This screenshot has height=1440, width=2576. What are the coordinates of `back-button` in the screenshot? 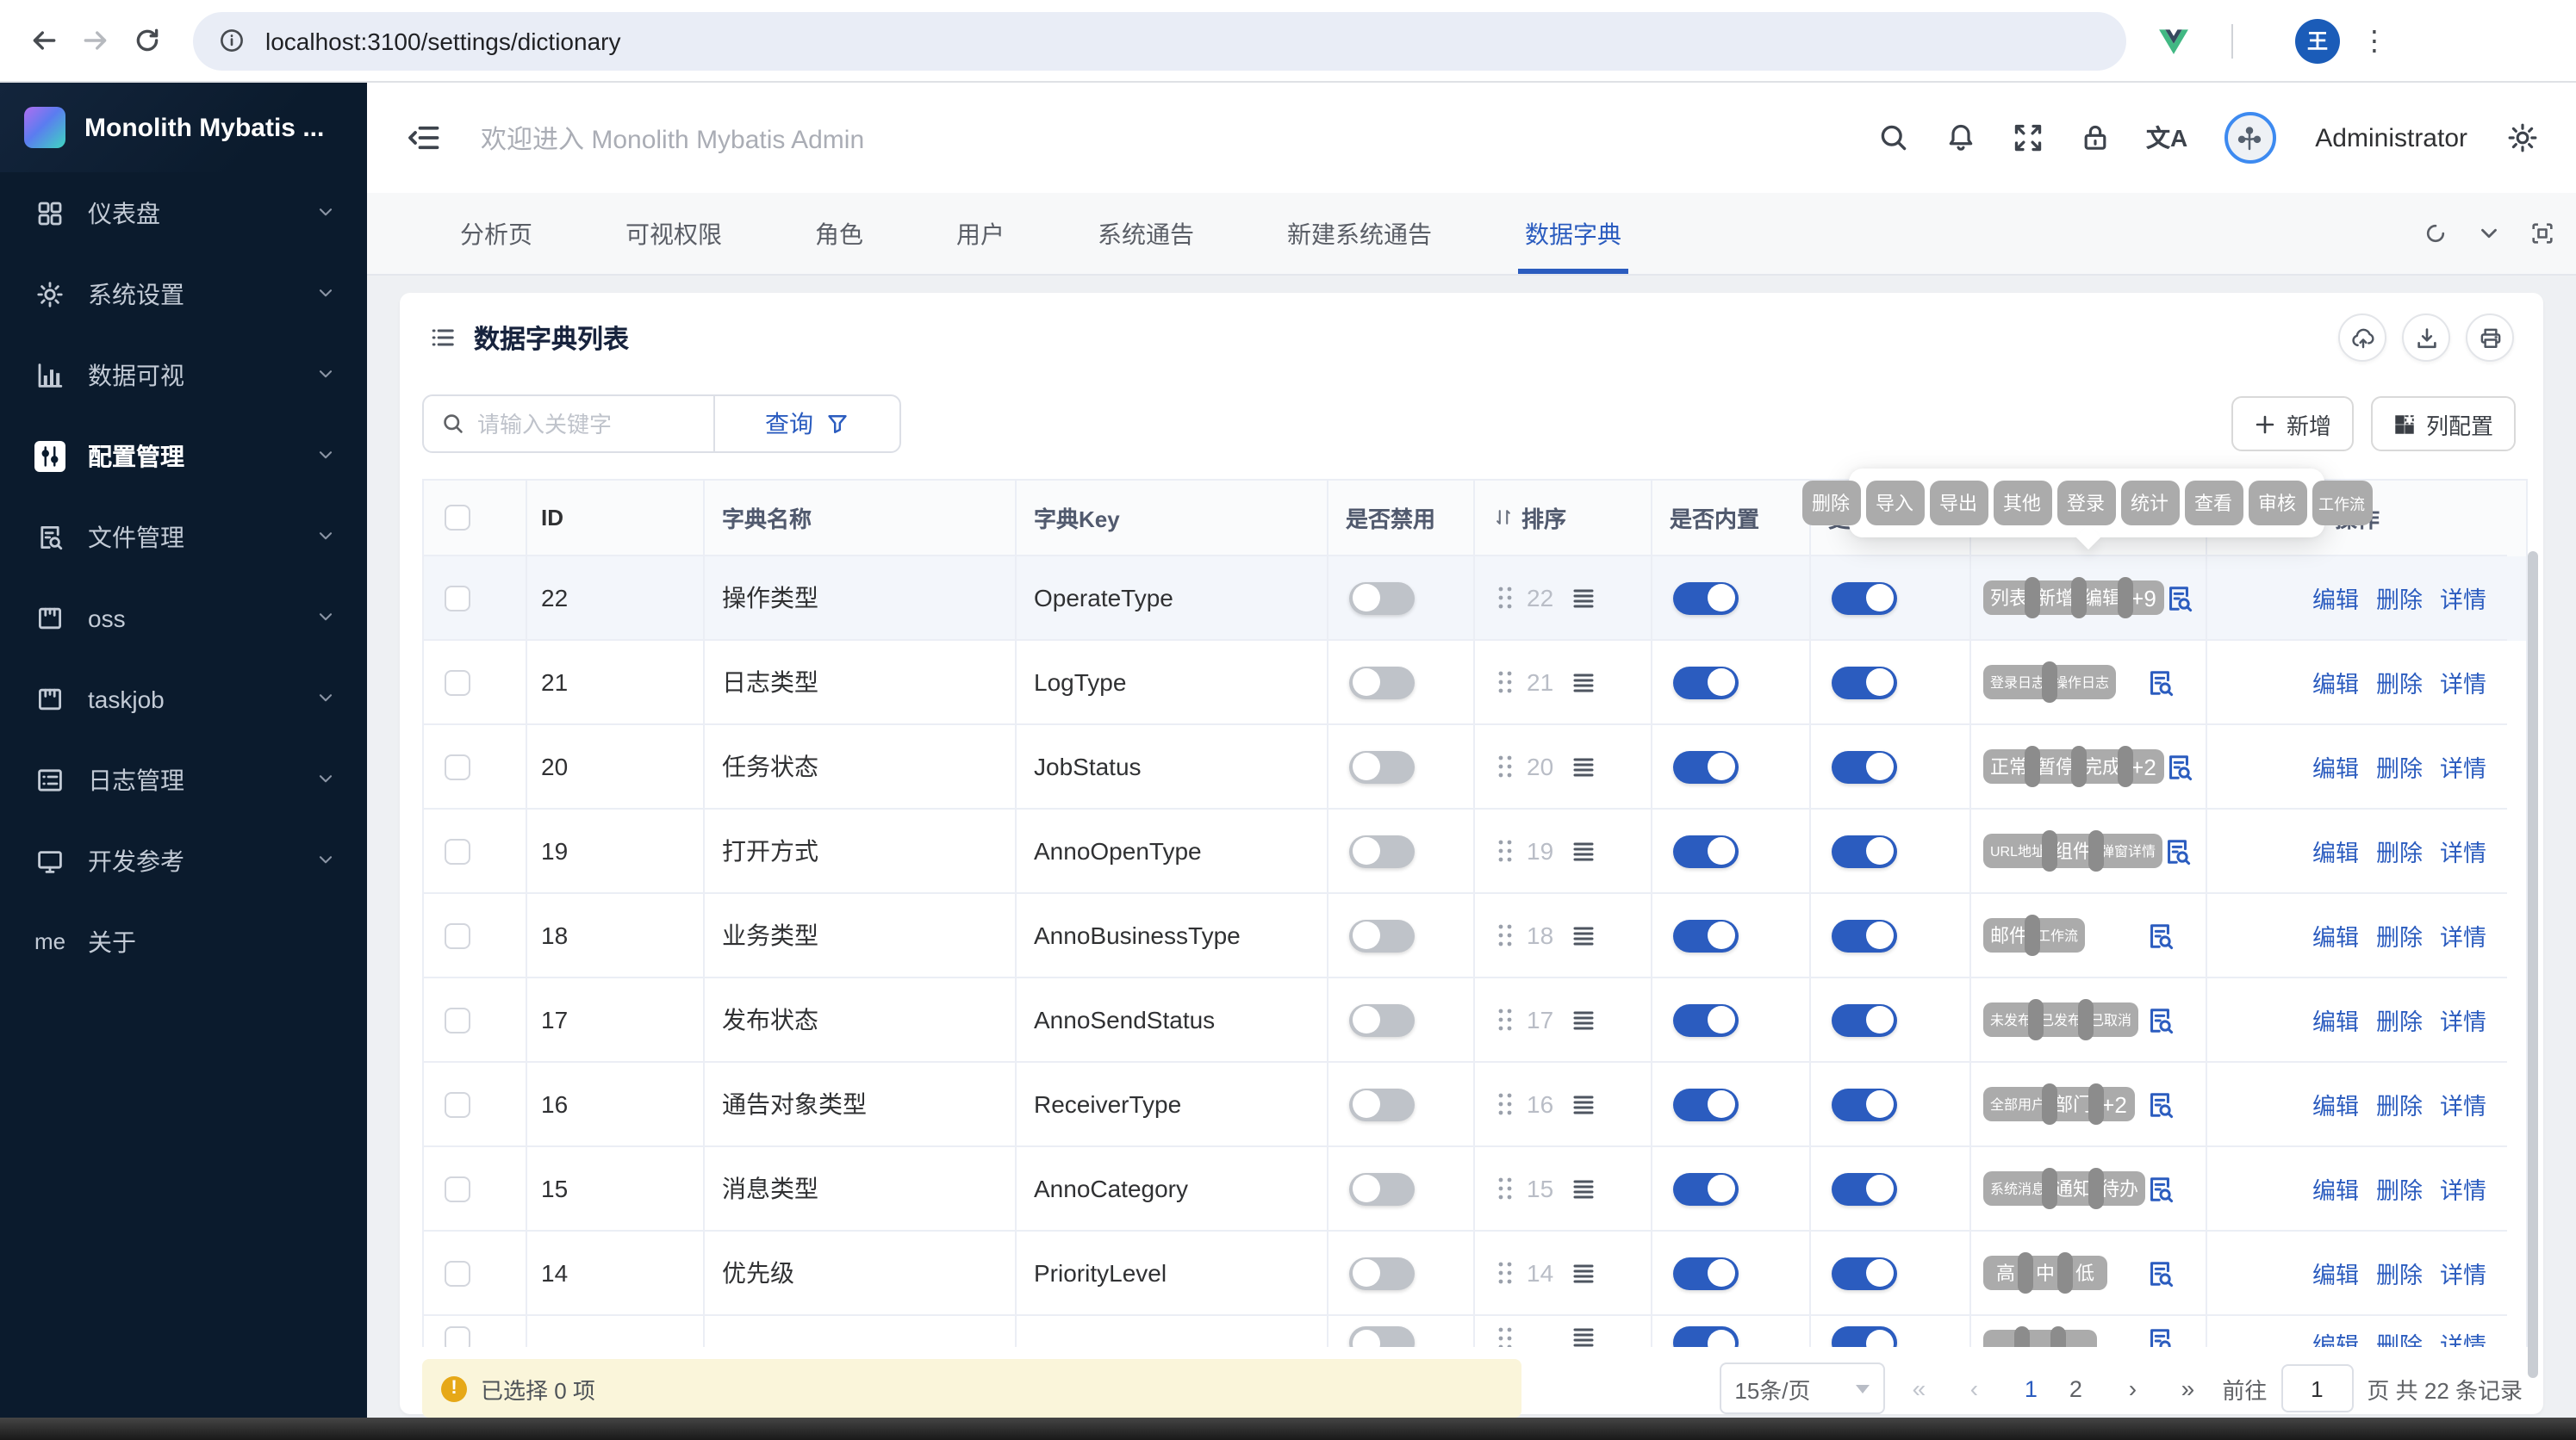 It's located at (43, 41).